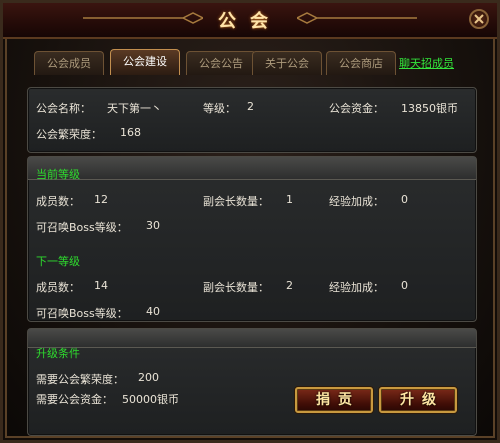  What do you see at coordinates (145, 62) in the screenshot?
I see `tab-guild-construction: 公会建设` at bounding box center [145, 62].